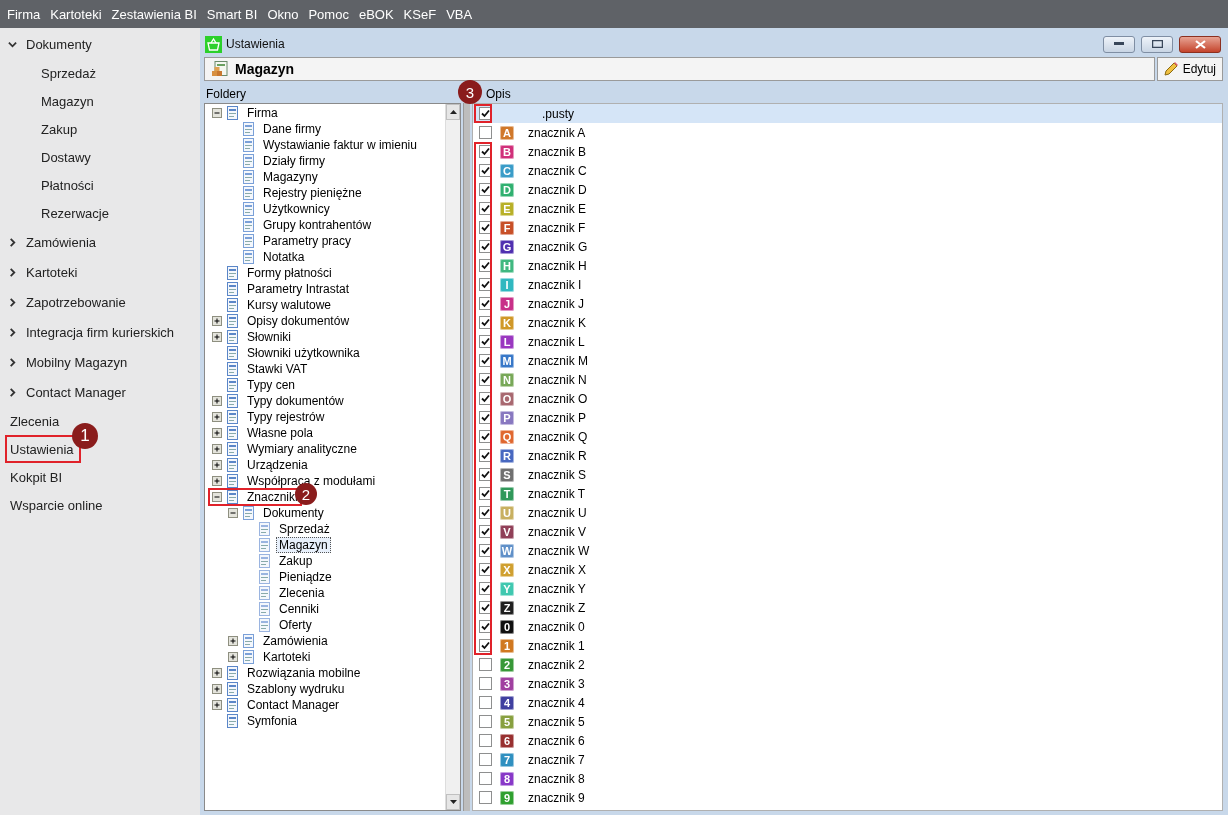 Image resolution: width=1228 pixels, height=815 pixels. Describe the element at coordinates (847, 246) in the screenshot. I see `list-row: G znacznik G` at that location.